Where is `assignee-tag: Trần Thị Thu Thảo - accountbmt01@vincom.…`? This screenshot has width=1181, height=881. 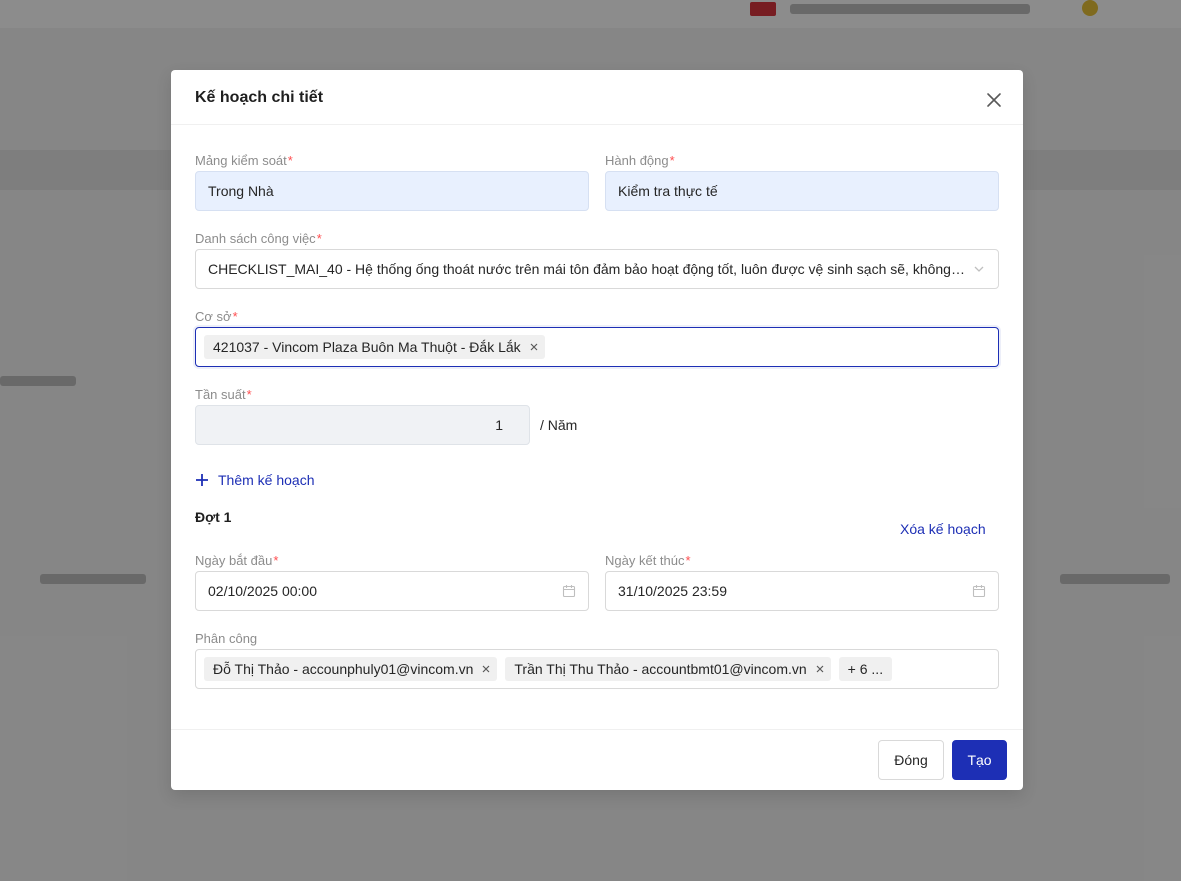
assignee-tag: Trần Thị Thu Thảo - accountbmt01@vincom.… is located at coordinates (668, 669).